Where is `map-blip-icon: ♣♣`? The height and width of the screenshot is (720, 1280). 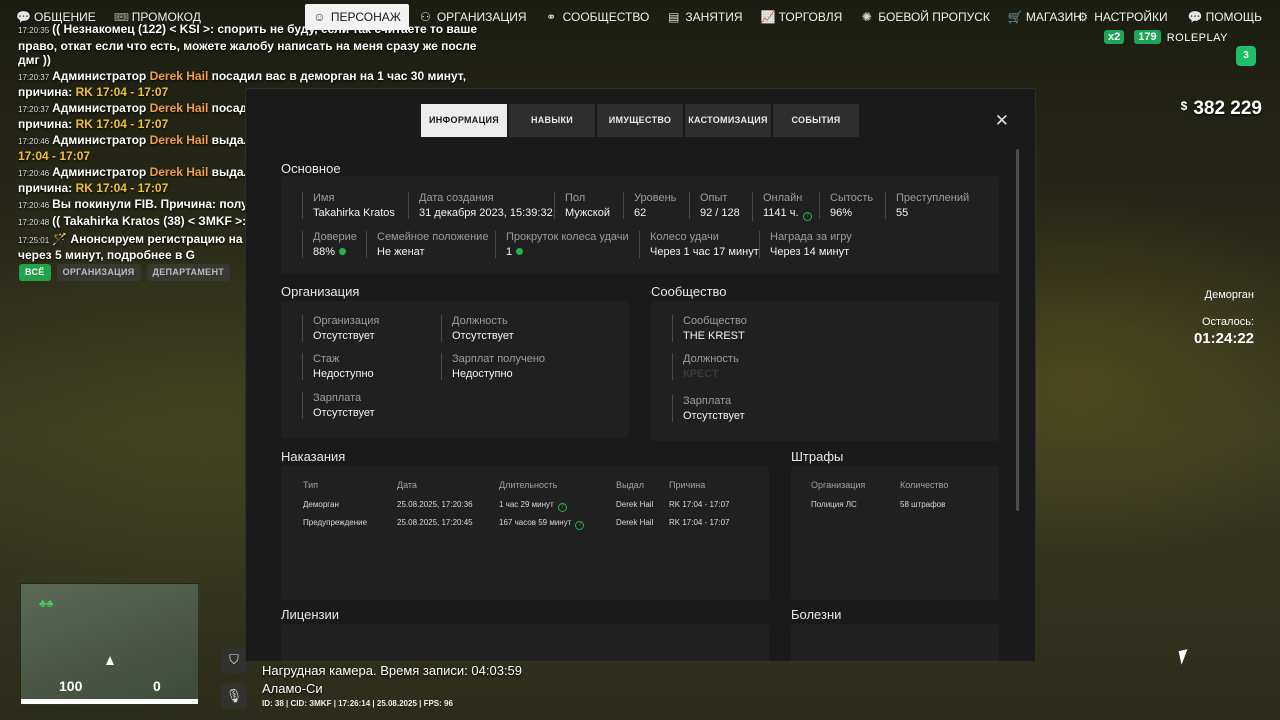 map-blip-icon: ♣♣ is located at coordinates (46, 604).